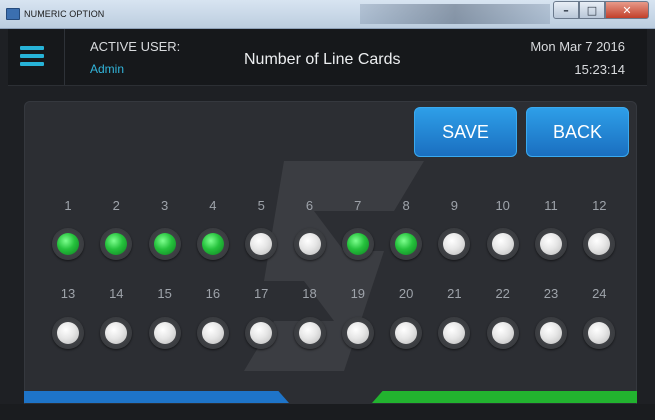 The width and height of the screenshot is (655, 420). What do you see at coordinates (322, 59) in the screenshot?
I see `page-title: Number of Line Cards` at bounding box center [322, 59].